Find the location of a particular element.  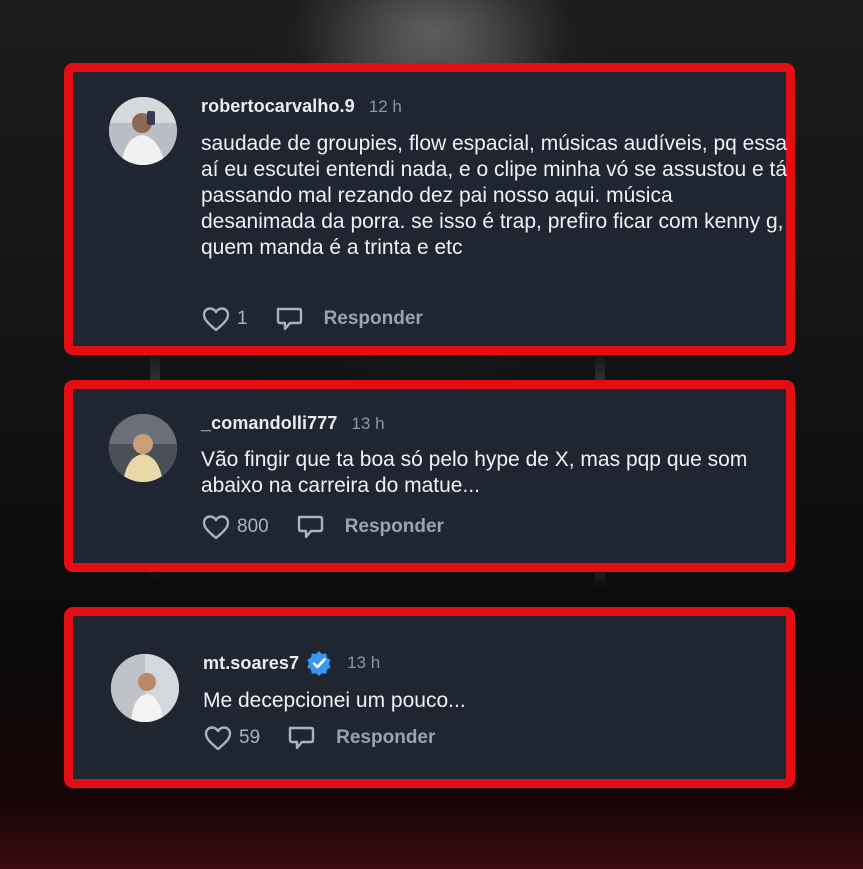

username: robertocarvalho.9 is located at coordinates (278, 106).